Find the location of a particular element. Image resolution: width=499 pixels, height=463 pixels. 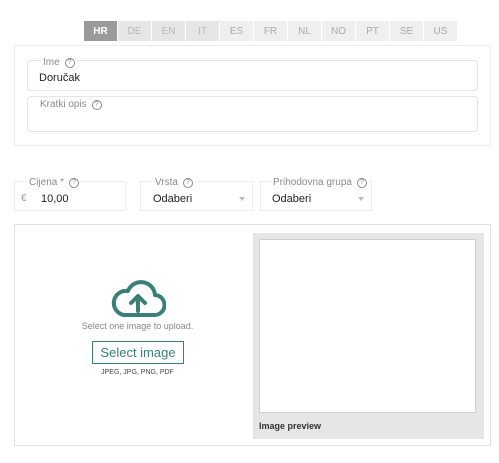

revenue-group-select: Prihodovna grupa ? Odaberi is located at coordinates (316, 194).